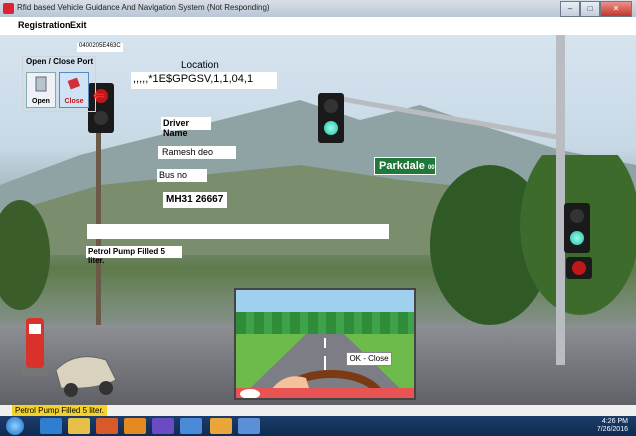 The width and height of the screenshot is (636, 436). Describe the element at coordinates (60, 61) in the screenshot. I see `port-group-title: Open / Close Port` at that location.